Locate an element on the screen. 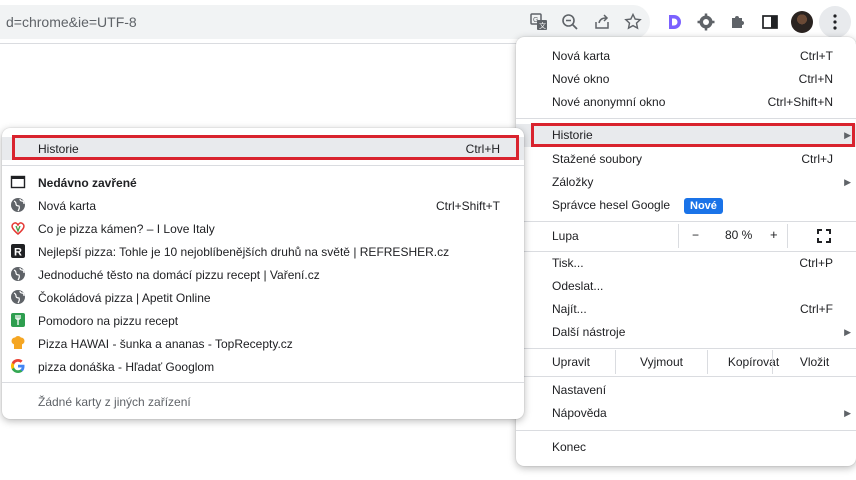  svg-text: 文 is located at coordinates (542, 25).